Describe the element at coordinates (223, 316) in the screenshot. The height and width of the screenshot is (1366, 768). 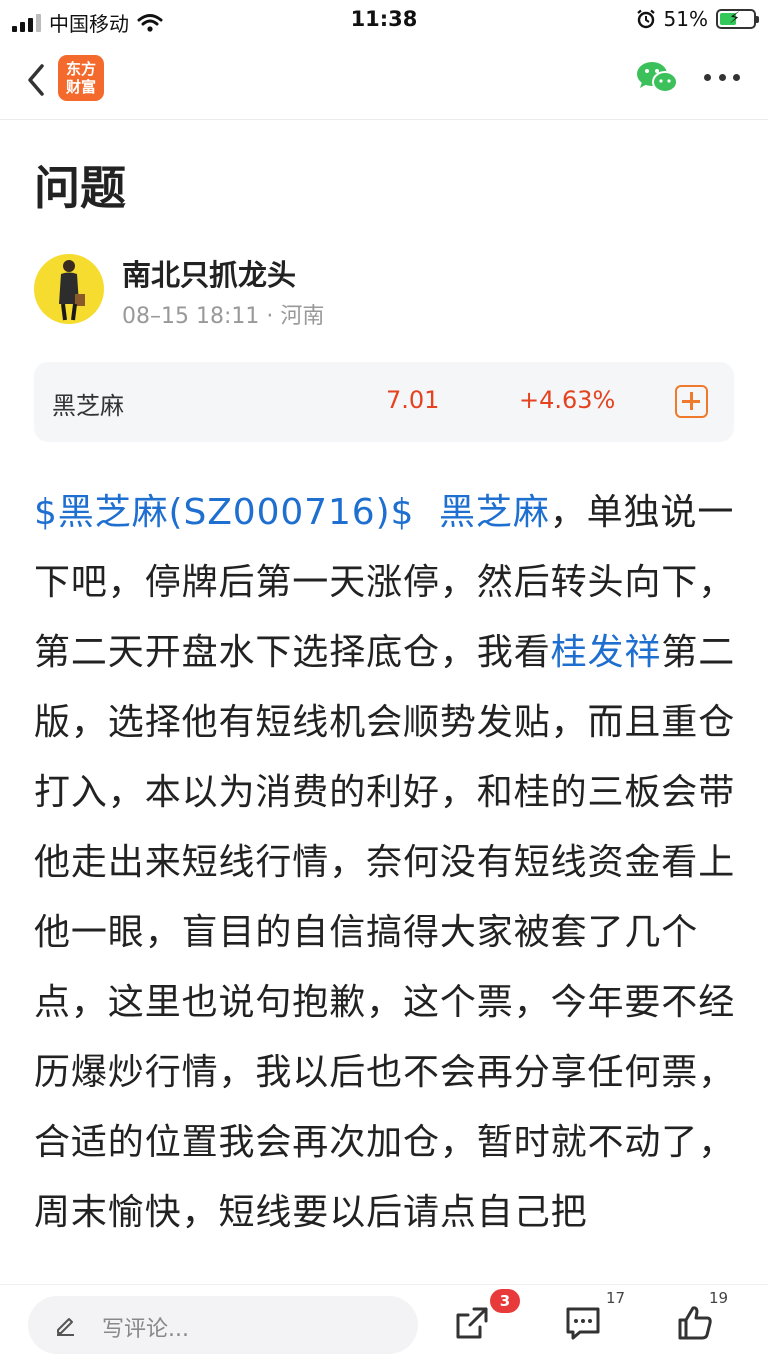
I see `post-meta: 08–15 18:11 · 河南` at that location.